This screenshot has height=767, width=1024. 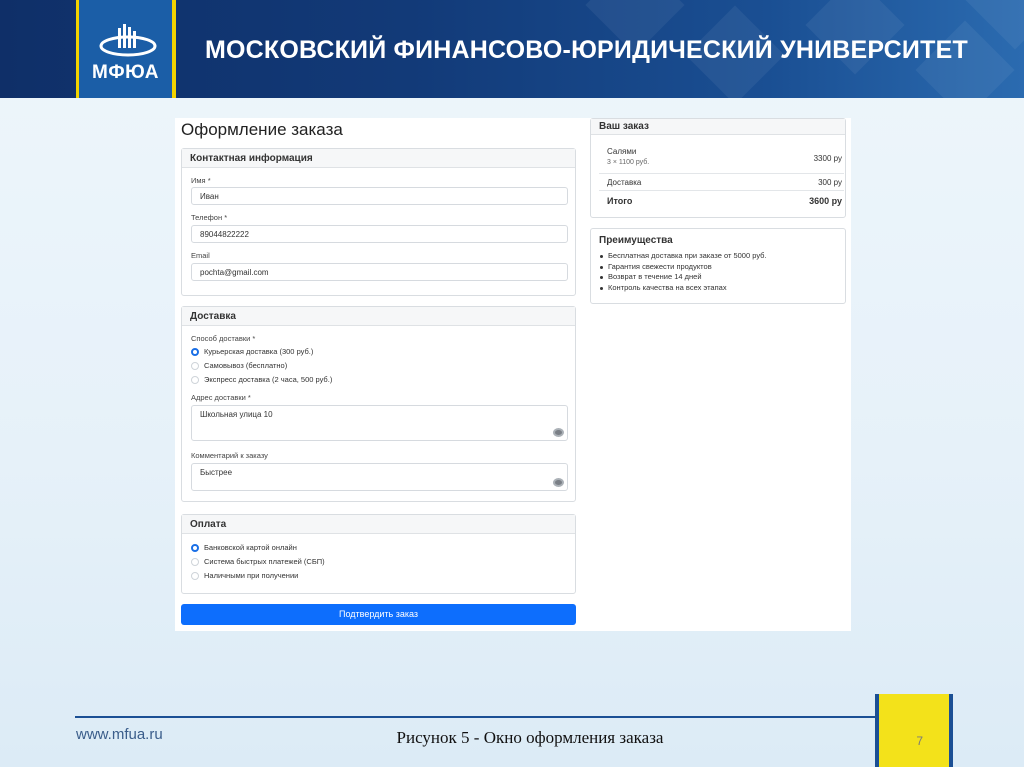 What do you see at coordinates (620, 201) in the screenshot?
I see `total-label: Итого` at bounding box center [620, 201].